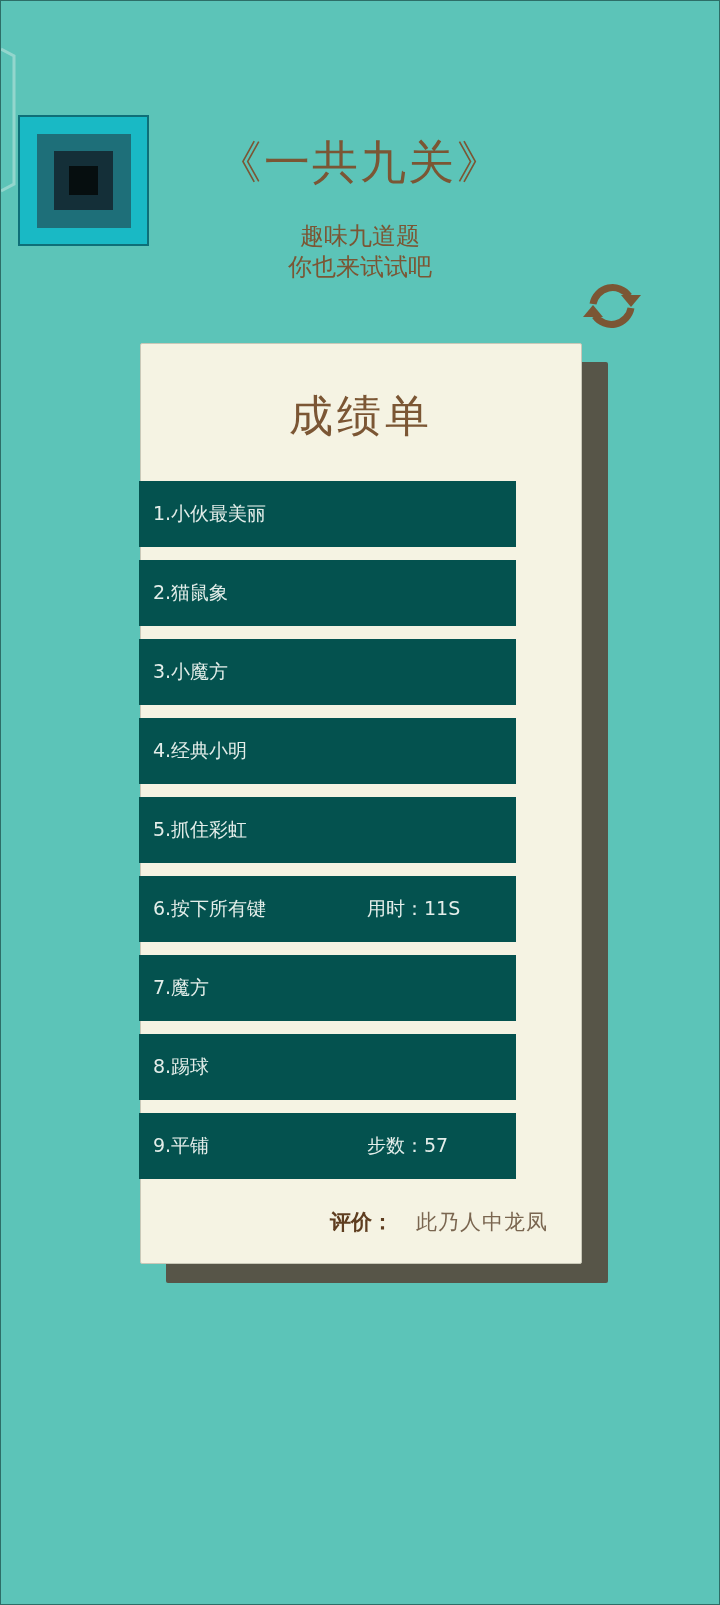 The height and width of the screenshot is (1605, 720). Describe the element at coordinates (361, 1222) in the screenshot. I see `evaluation-label: 评价：` at that location.